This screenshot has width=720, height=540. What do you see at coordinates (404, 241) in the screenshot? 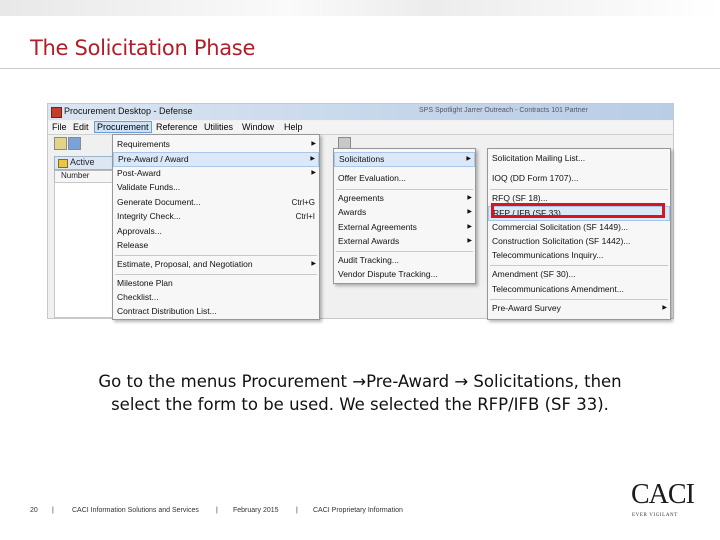
I see `menu-item-external-awards: External Awards ▶` at bounding box center [404, 241].